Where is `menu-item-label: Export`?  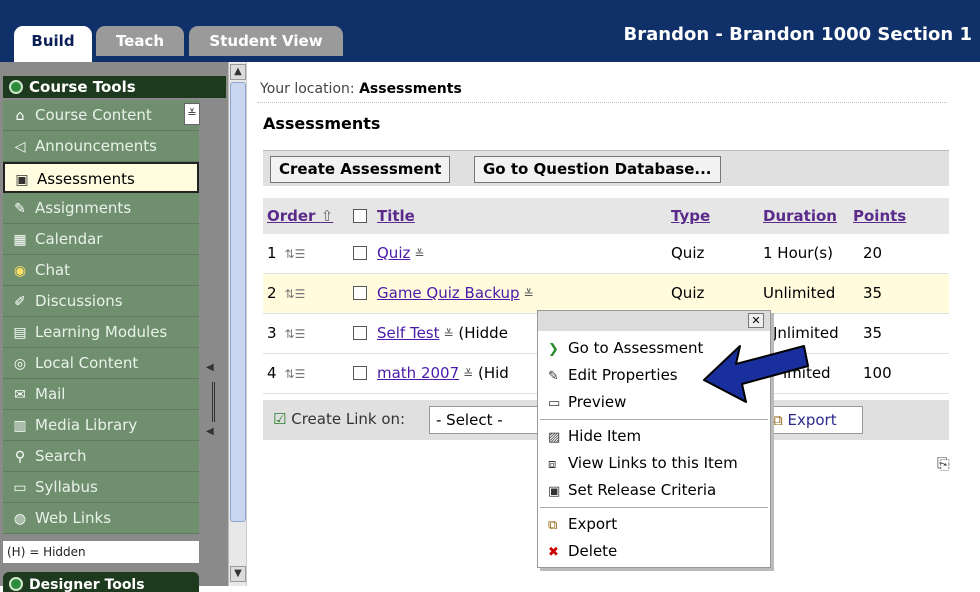
menu-item-label: Export is located at coordinates (593, 524).